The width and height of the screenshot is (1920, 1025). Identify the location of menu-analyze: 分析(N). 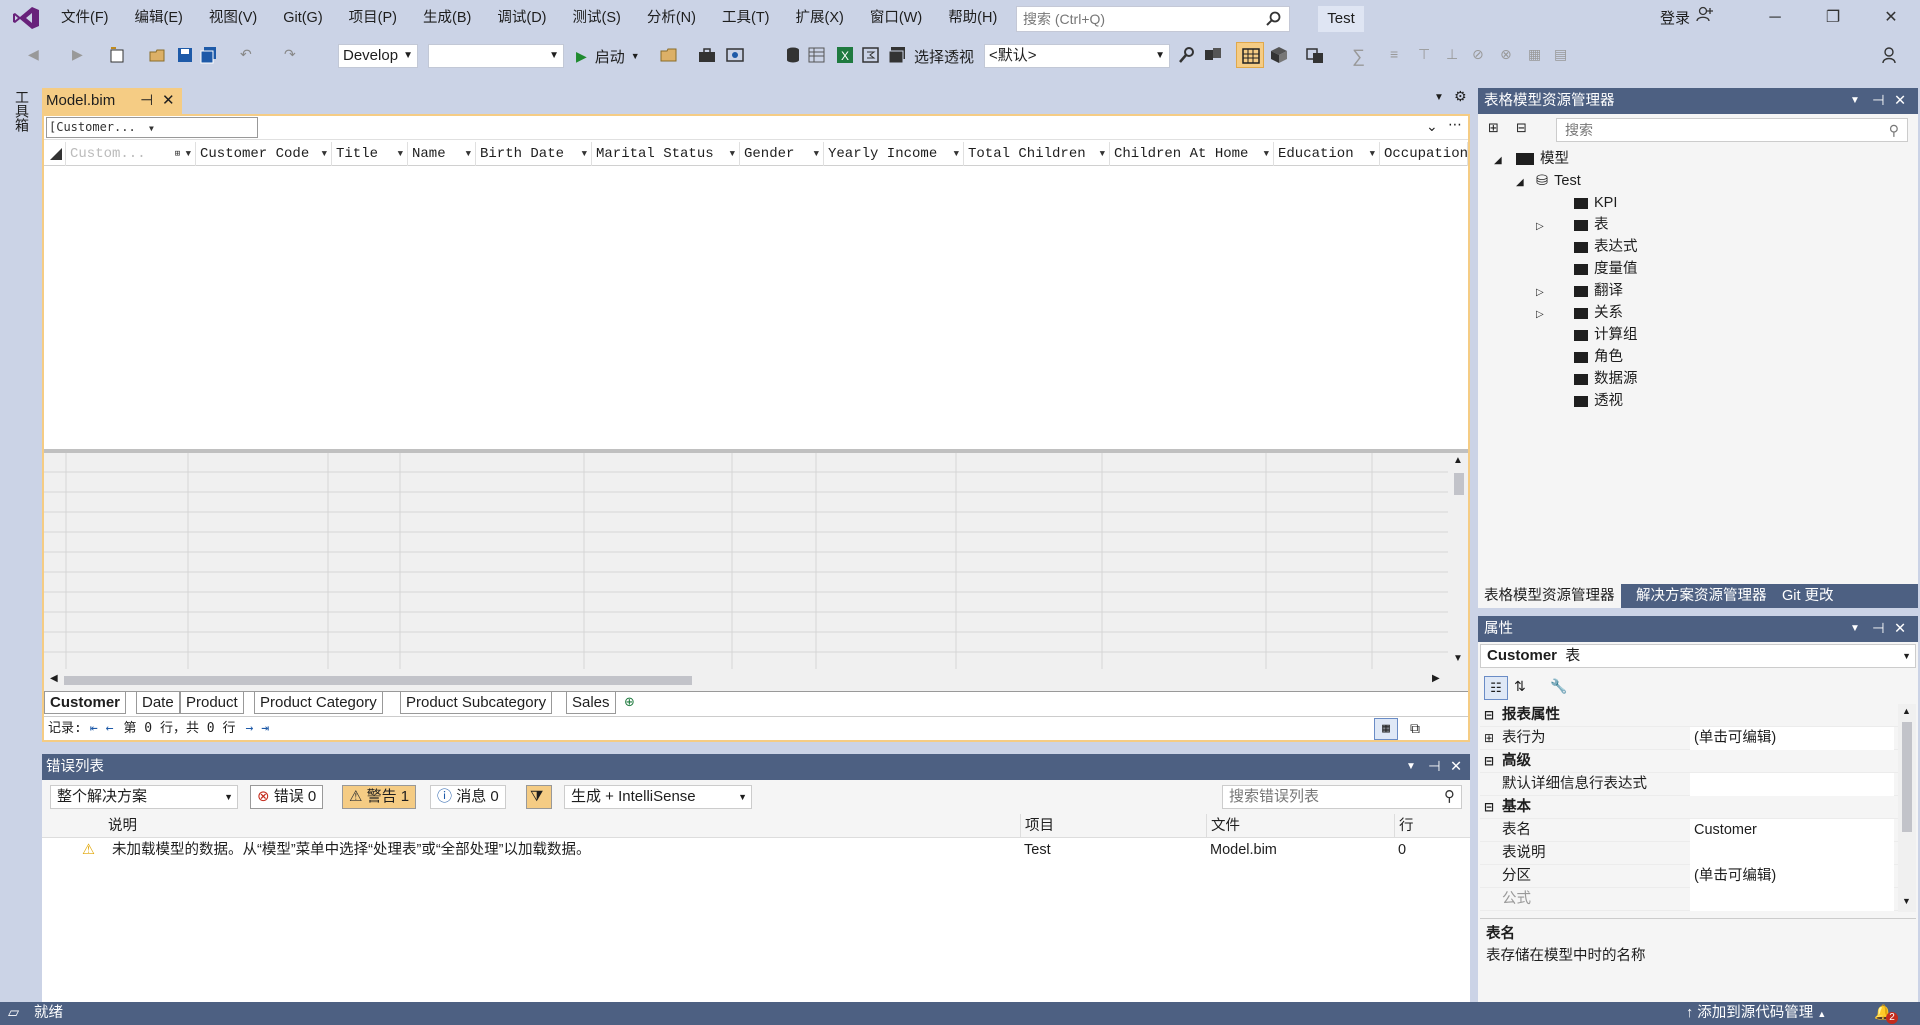
(671, 18).